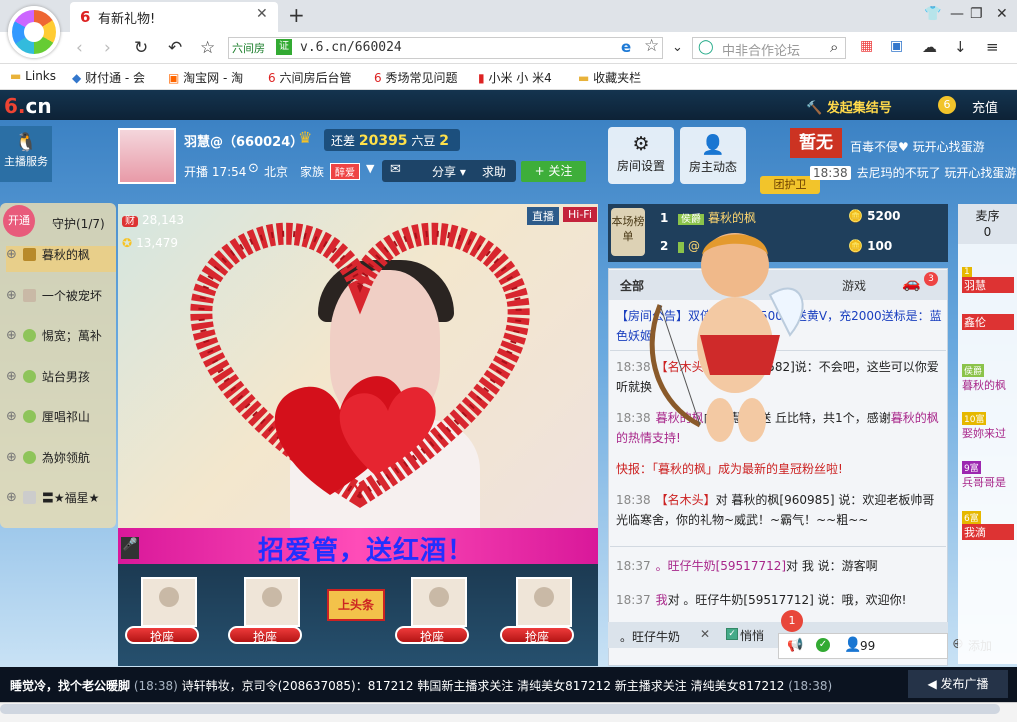  What do you see at coordinates (351, 47) in the screenshot?
I see `address-url: v.6.cn/660024` at bounding box center [351, 47].